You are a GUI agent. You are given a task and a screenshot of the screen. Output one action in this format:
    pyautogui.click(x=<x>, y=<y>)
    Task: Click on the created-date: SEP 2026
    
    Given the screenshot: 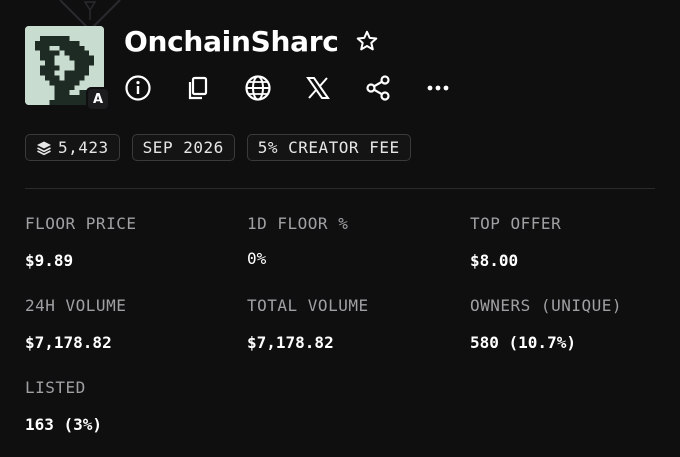 What is the action you would take?
    pyautogui.click(x=183, y=147)
    